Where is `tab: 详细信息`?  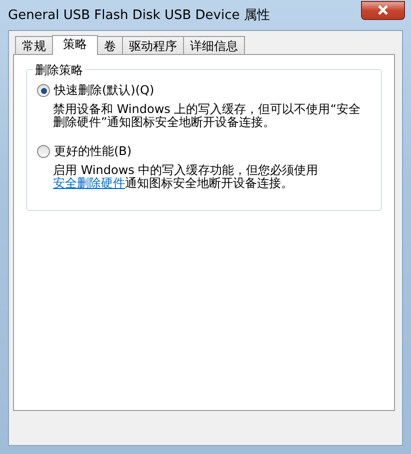 tab: 详细信息 is located at coordinates (214, 45).